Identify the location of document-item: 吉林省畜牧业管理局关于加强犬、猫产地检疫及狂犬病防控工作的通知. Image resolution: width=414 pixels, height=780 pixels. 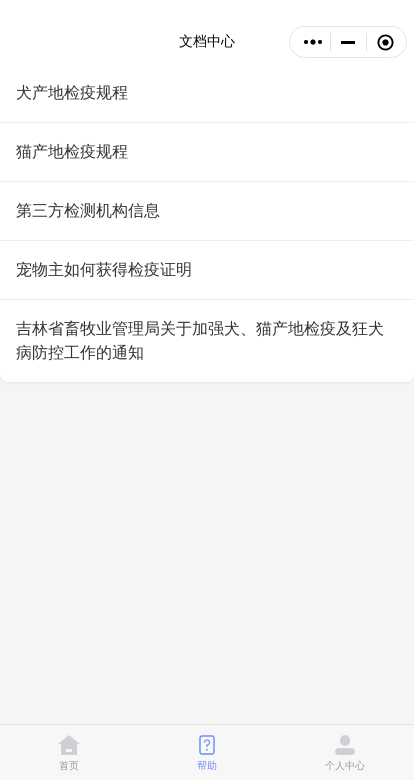
(207, 341).